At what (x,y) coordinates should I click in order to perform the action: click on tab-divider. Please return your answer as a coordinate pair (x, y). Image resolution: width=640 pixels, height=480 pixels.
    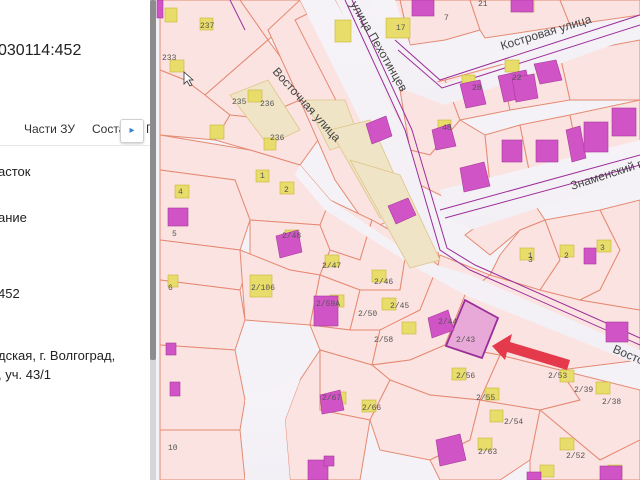
    Looking at the image, I should click on (75, 145).